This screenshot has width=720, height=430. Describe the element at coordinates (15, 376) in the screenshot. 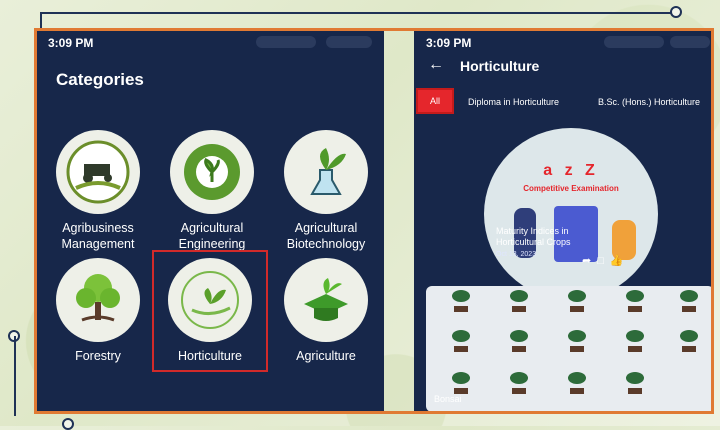

I see `decor-line-bottom` at that location.